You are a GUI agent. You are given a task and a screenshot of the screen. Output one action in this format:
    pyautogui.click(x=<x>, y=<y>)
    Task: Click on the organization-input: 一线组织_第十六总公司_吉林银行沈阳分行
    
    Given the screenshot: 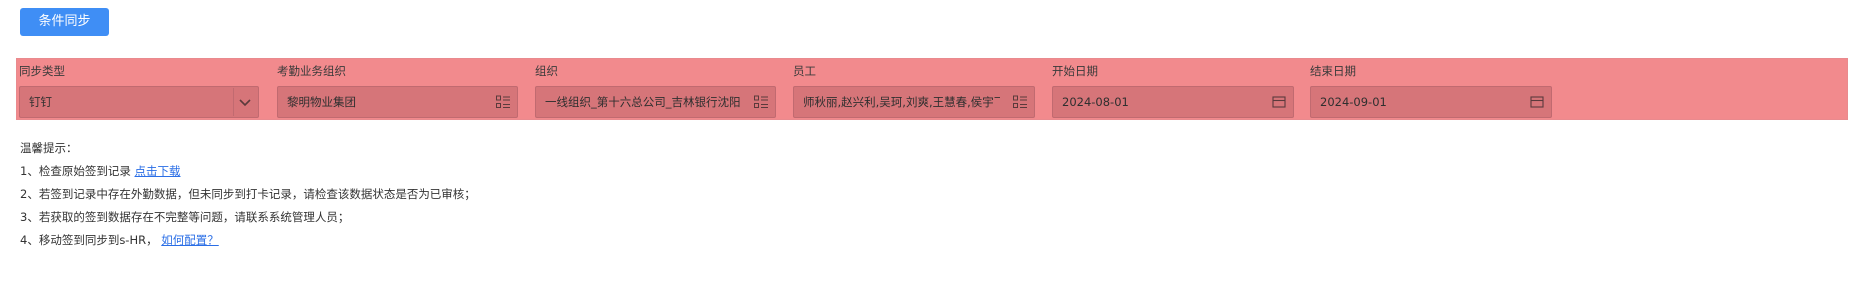 What is the action you would take?
    pyautogui.click(x=655, y=102)
    